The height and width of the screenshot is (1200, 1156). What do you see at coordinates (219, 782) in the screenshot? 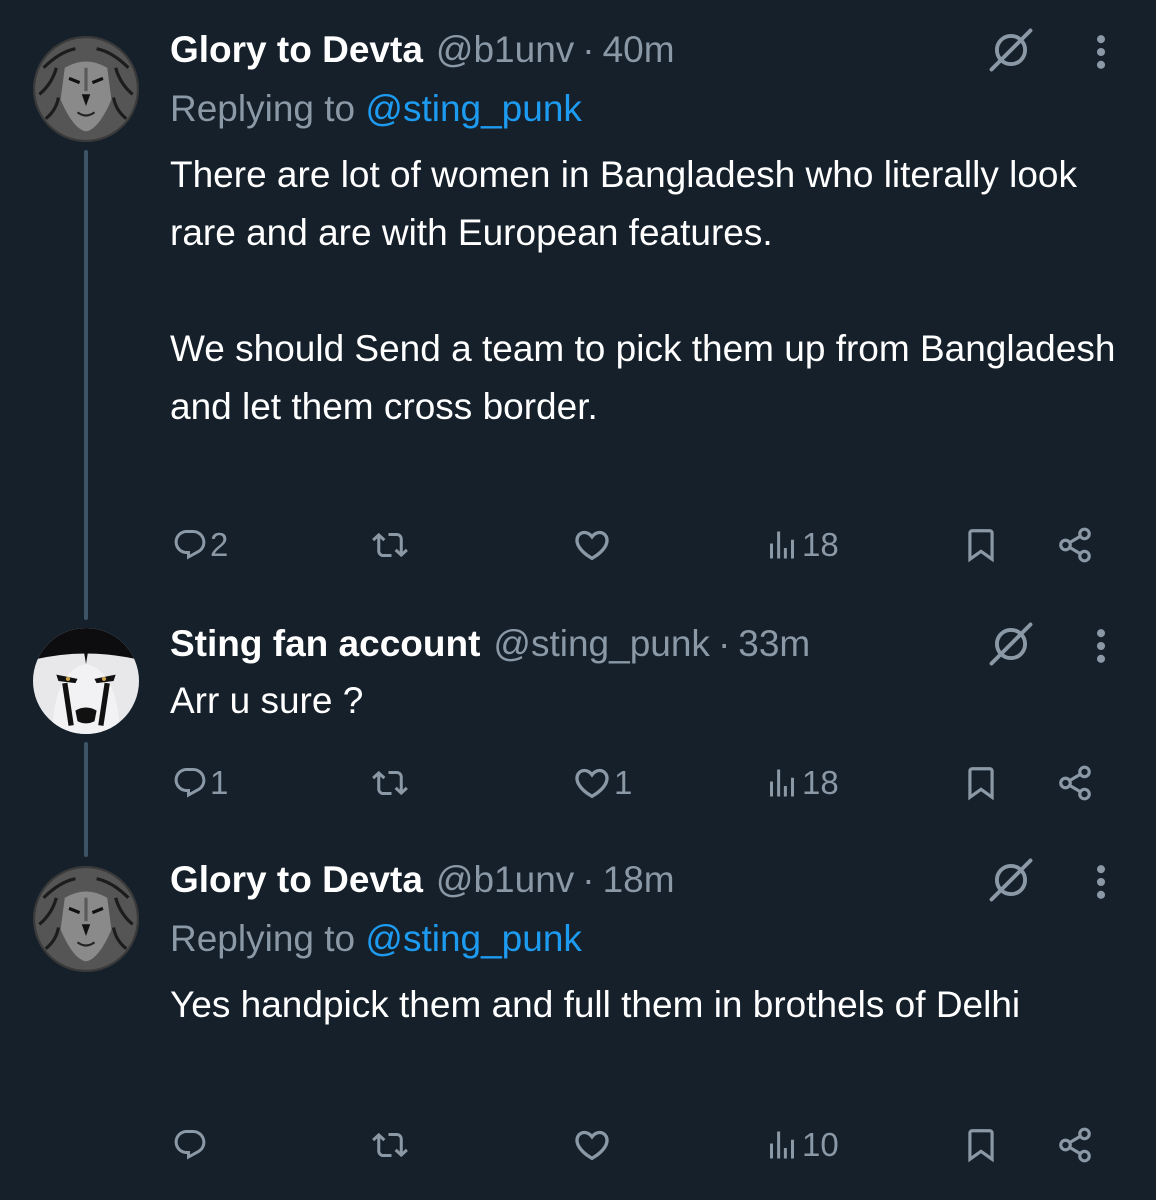
I see `reply-count: 1` at bounding box center [219, 782].